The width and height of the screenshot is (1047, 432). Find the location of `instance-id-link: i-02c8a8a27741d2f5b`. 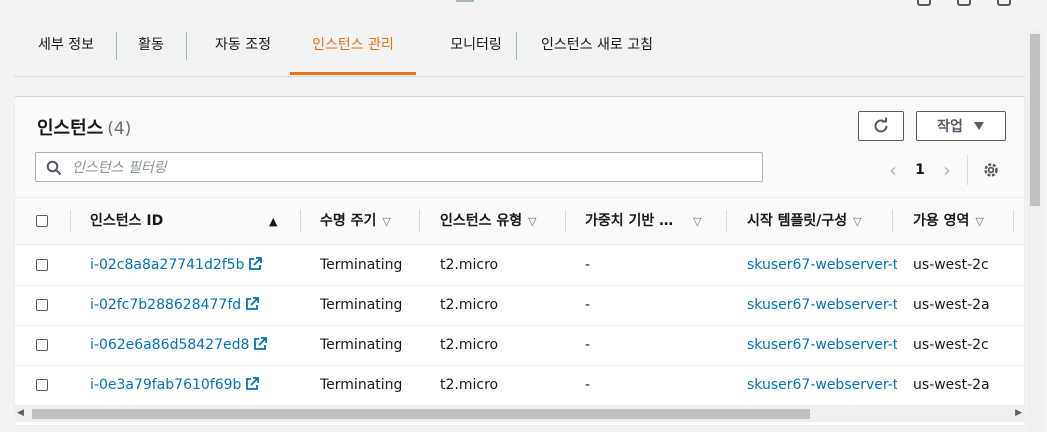

instance-id-link: i-02c8a8a27741d2f5b is located at coordinates (167, 265).